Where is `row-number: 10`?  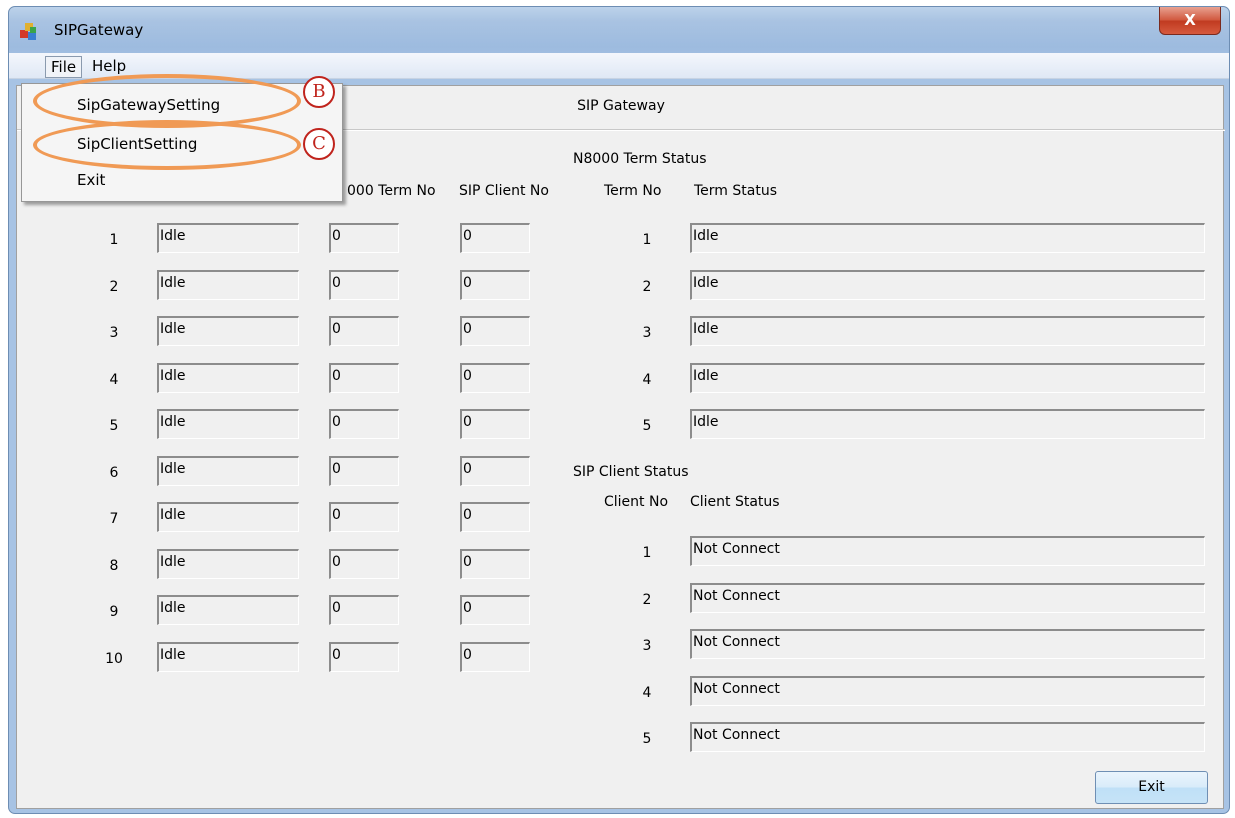 row-number: 10 is located at coordinates (114, 658).